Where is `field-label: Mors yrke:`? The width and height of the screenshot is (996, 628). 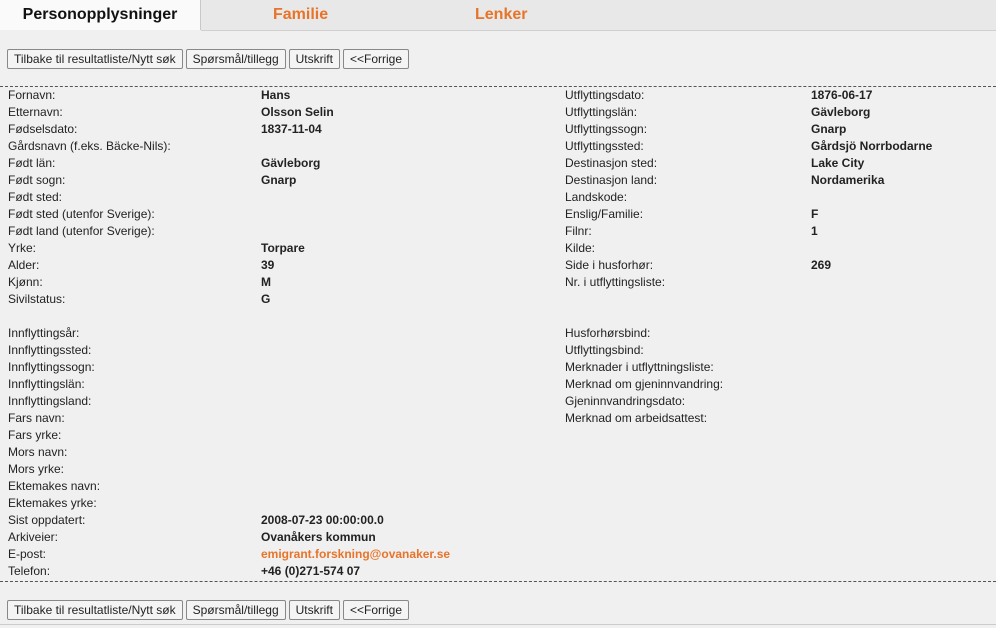 field-label: Mors yrke: is located at coordinates (36, 469).